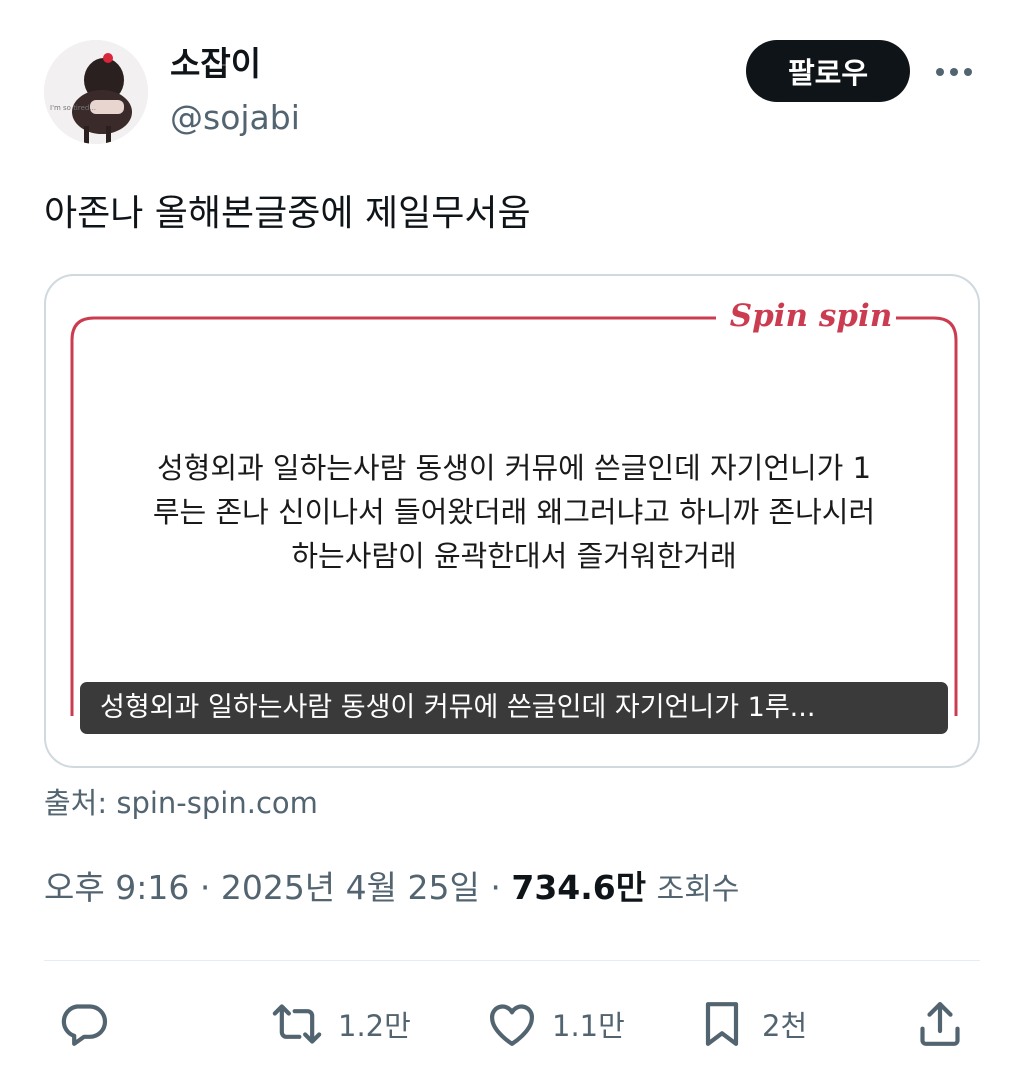  Describe the element at coordinates (722, 1024) in the screenshot. I see `bookmark-icon` at that location.